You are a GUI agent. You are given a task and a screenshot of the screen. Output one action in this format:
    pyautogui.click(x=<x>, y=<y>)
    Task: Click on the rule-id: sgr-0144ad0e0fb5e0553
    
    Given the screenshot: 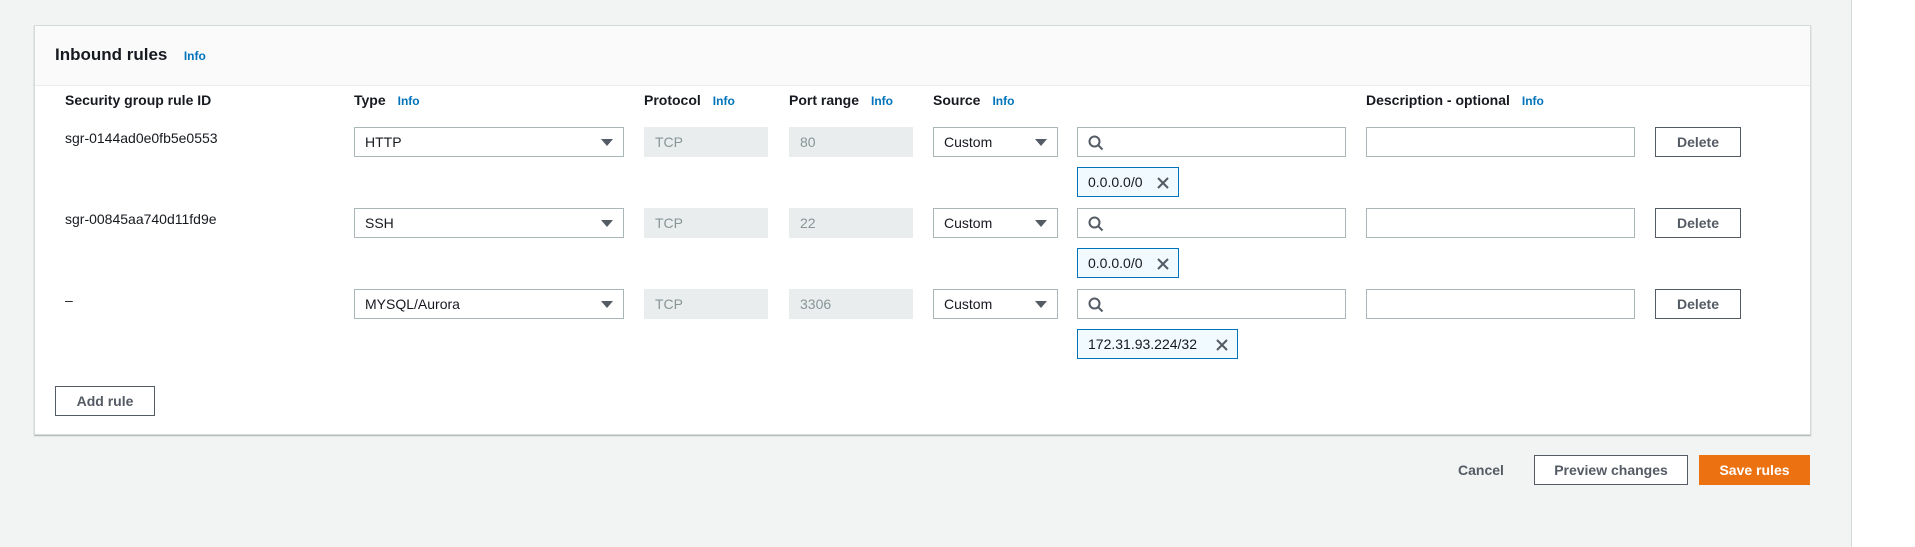 What is the action you would take?
    pyautogui.click(x=141, y=138)
    